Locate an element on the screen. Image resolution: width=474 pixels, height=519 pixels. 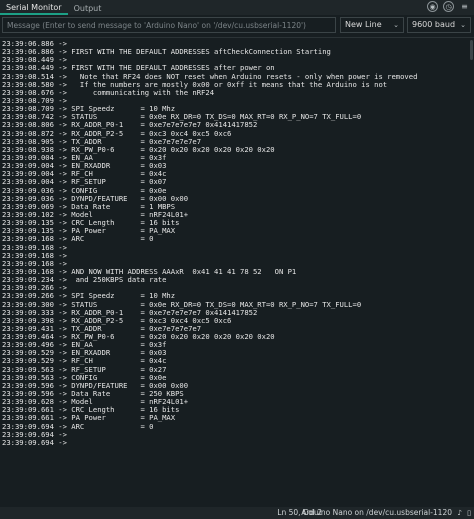
output-line: 23:39:09.234 -> and 250KBPS data rate is located at coordinates (84, 280).